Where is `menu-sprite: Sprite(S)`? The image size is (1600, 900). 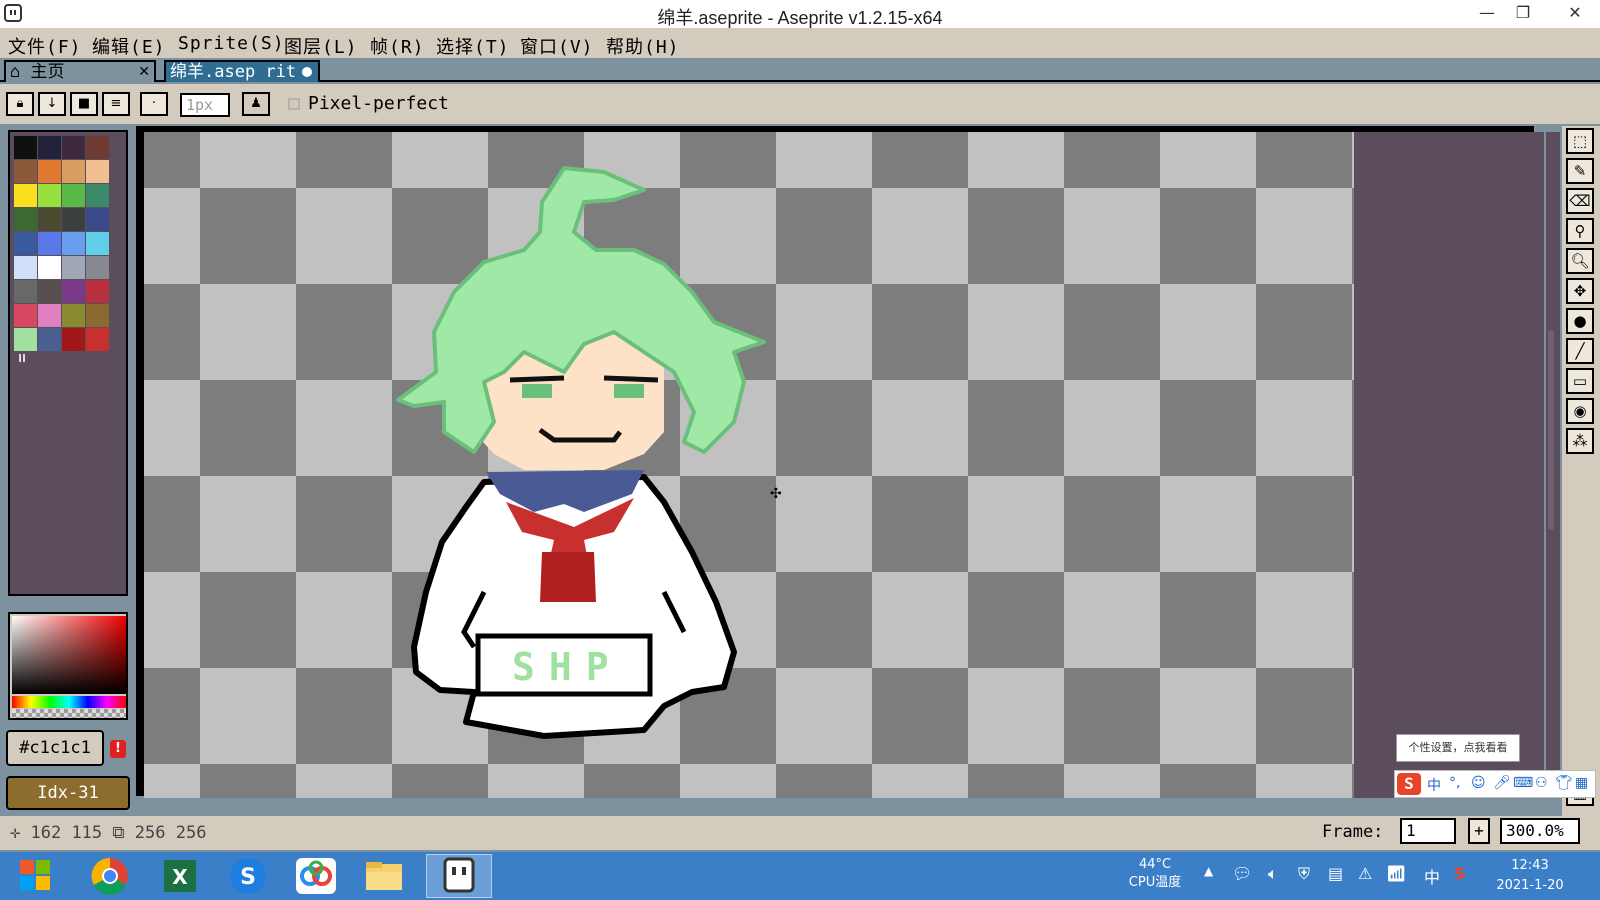
menu-sprite: Sprite(S) is located at coordinates (231, 43).